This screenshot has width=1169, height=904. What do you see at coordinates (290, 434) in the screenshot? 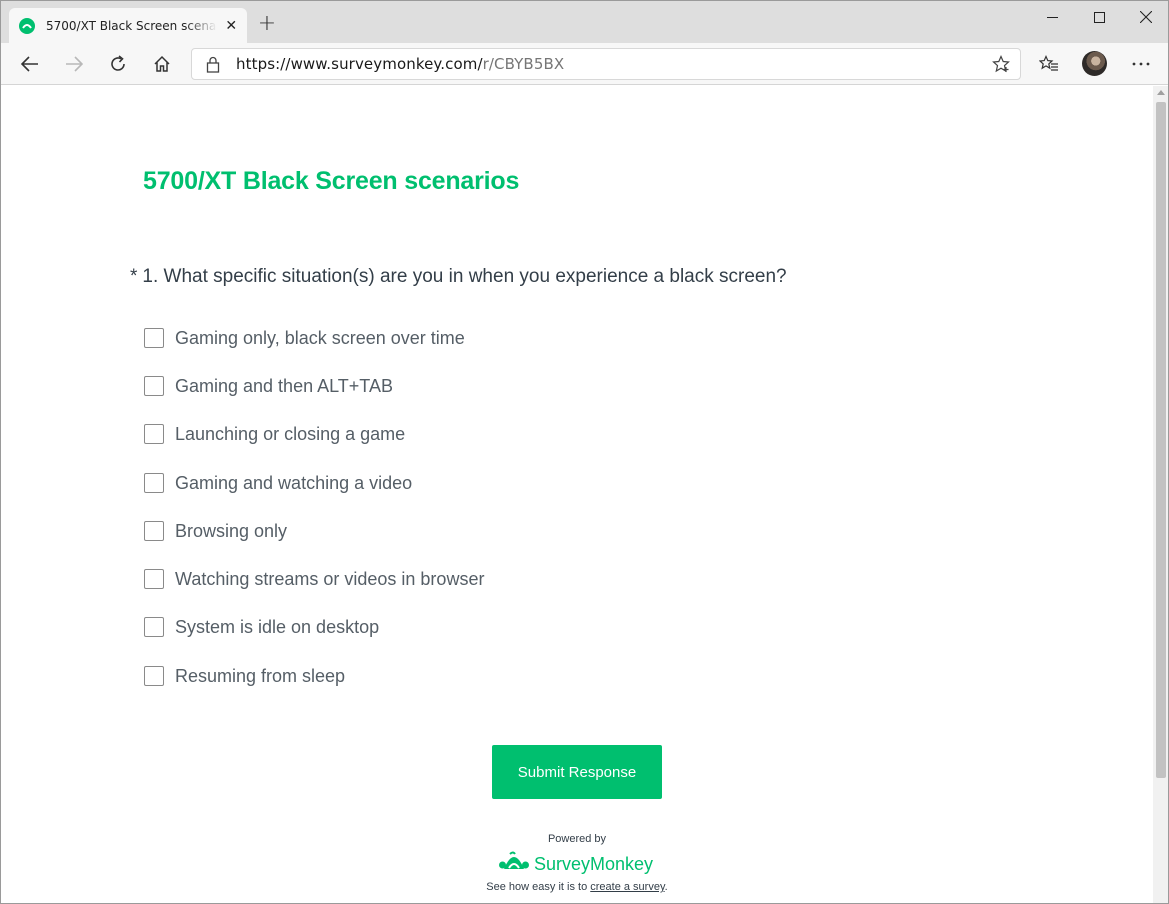
I see `option-label: Launching or closing a game` at bounding box center [290, 434].